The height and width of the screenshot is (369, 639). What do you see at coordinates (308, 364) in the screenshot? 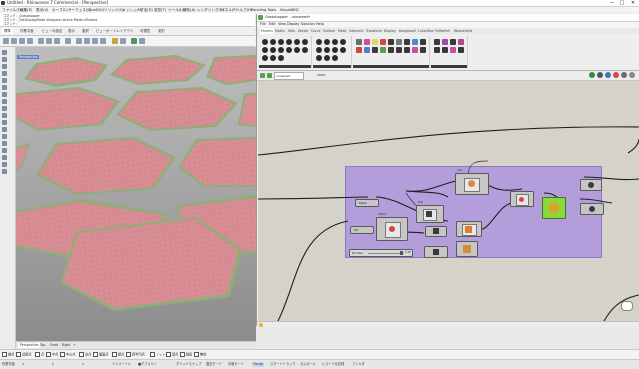
I see `status-gumball: ガムボール` at bounding box center [308, 364].